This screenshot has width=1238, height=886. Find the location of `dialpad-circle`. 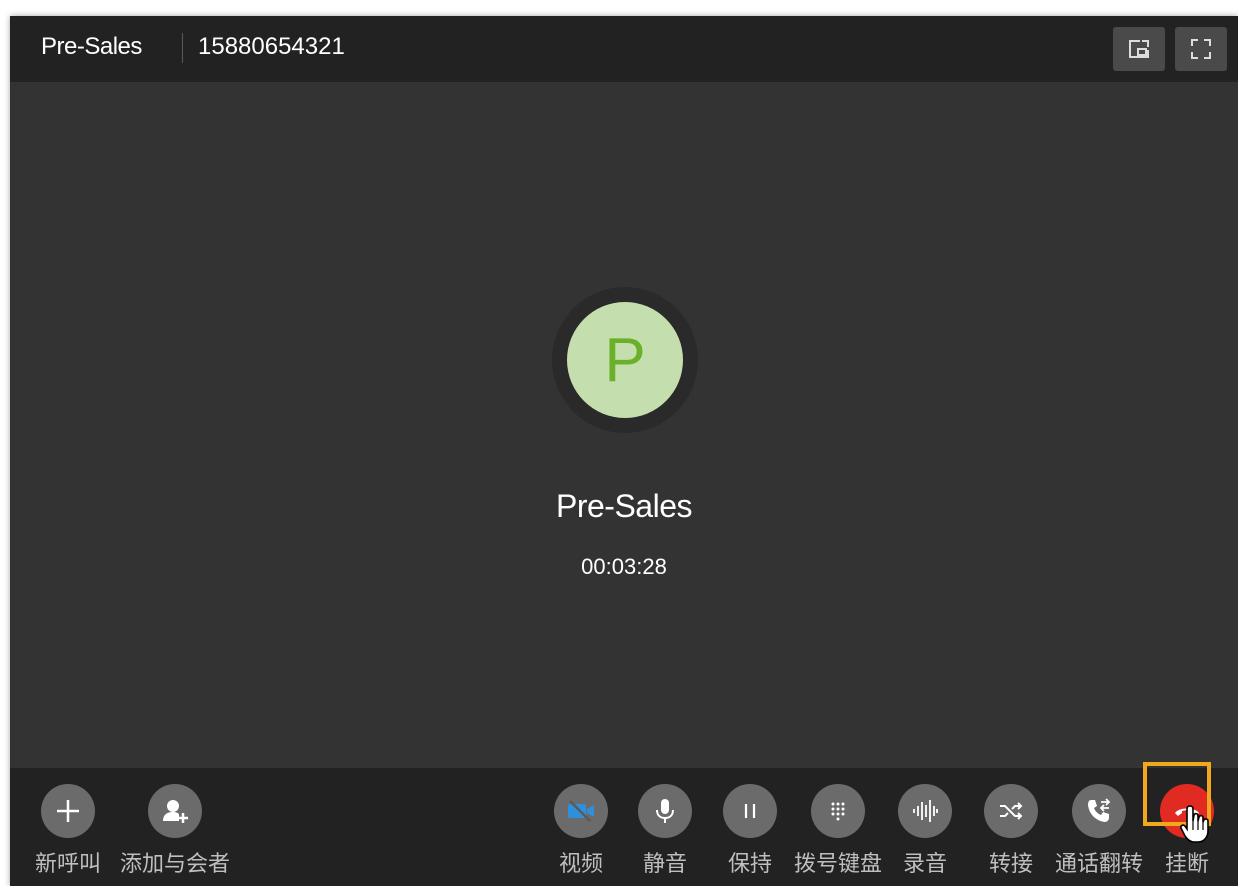

dialpad-circle is located at coordinates (838, 811).